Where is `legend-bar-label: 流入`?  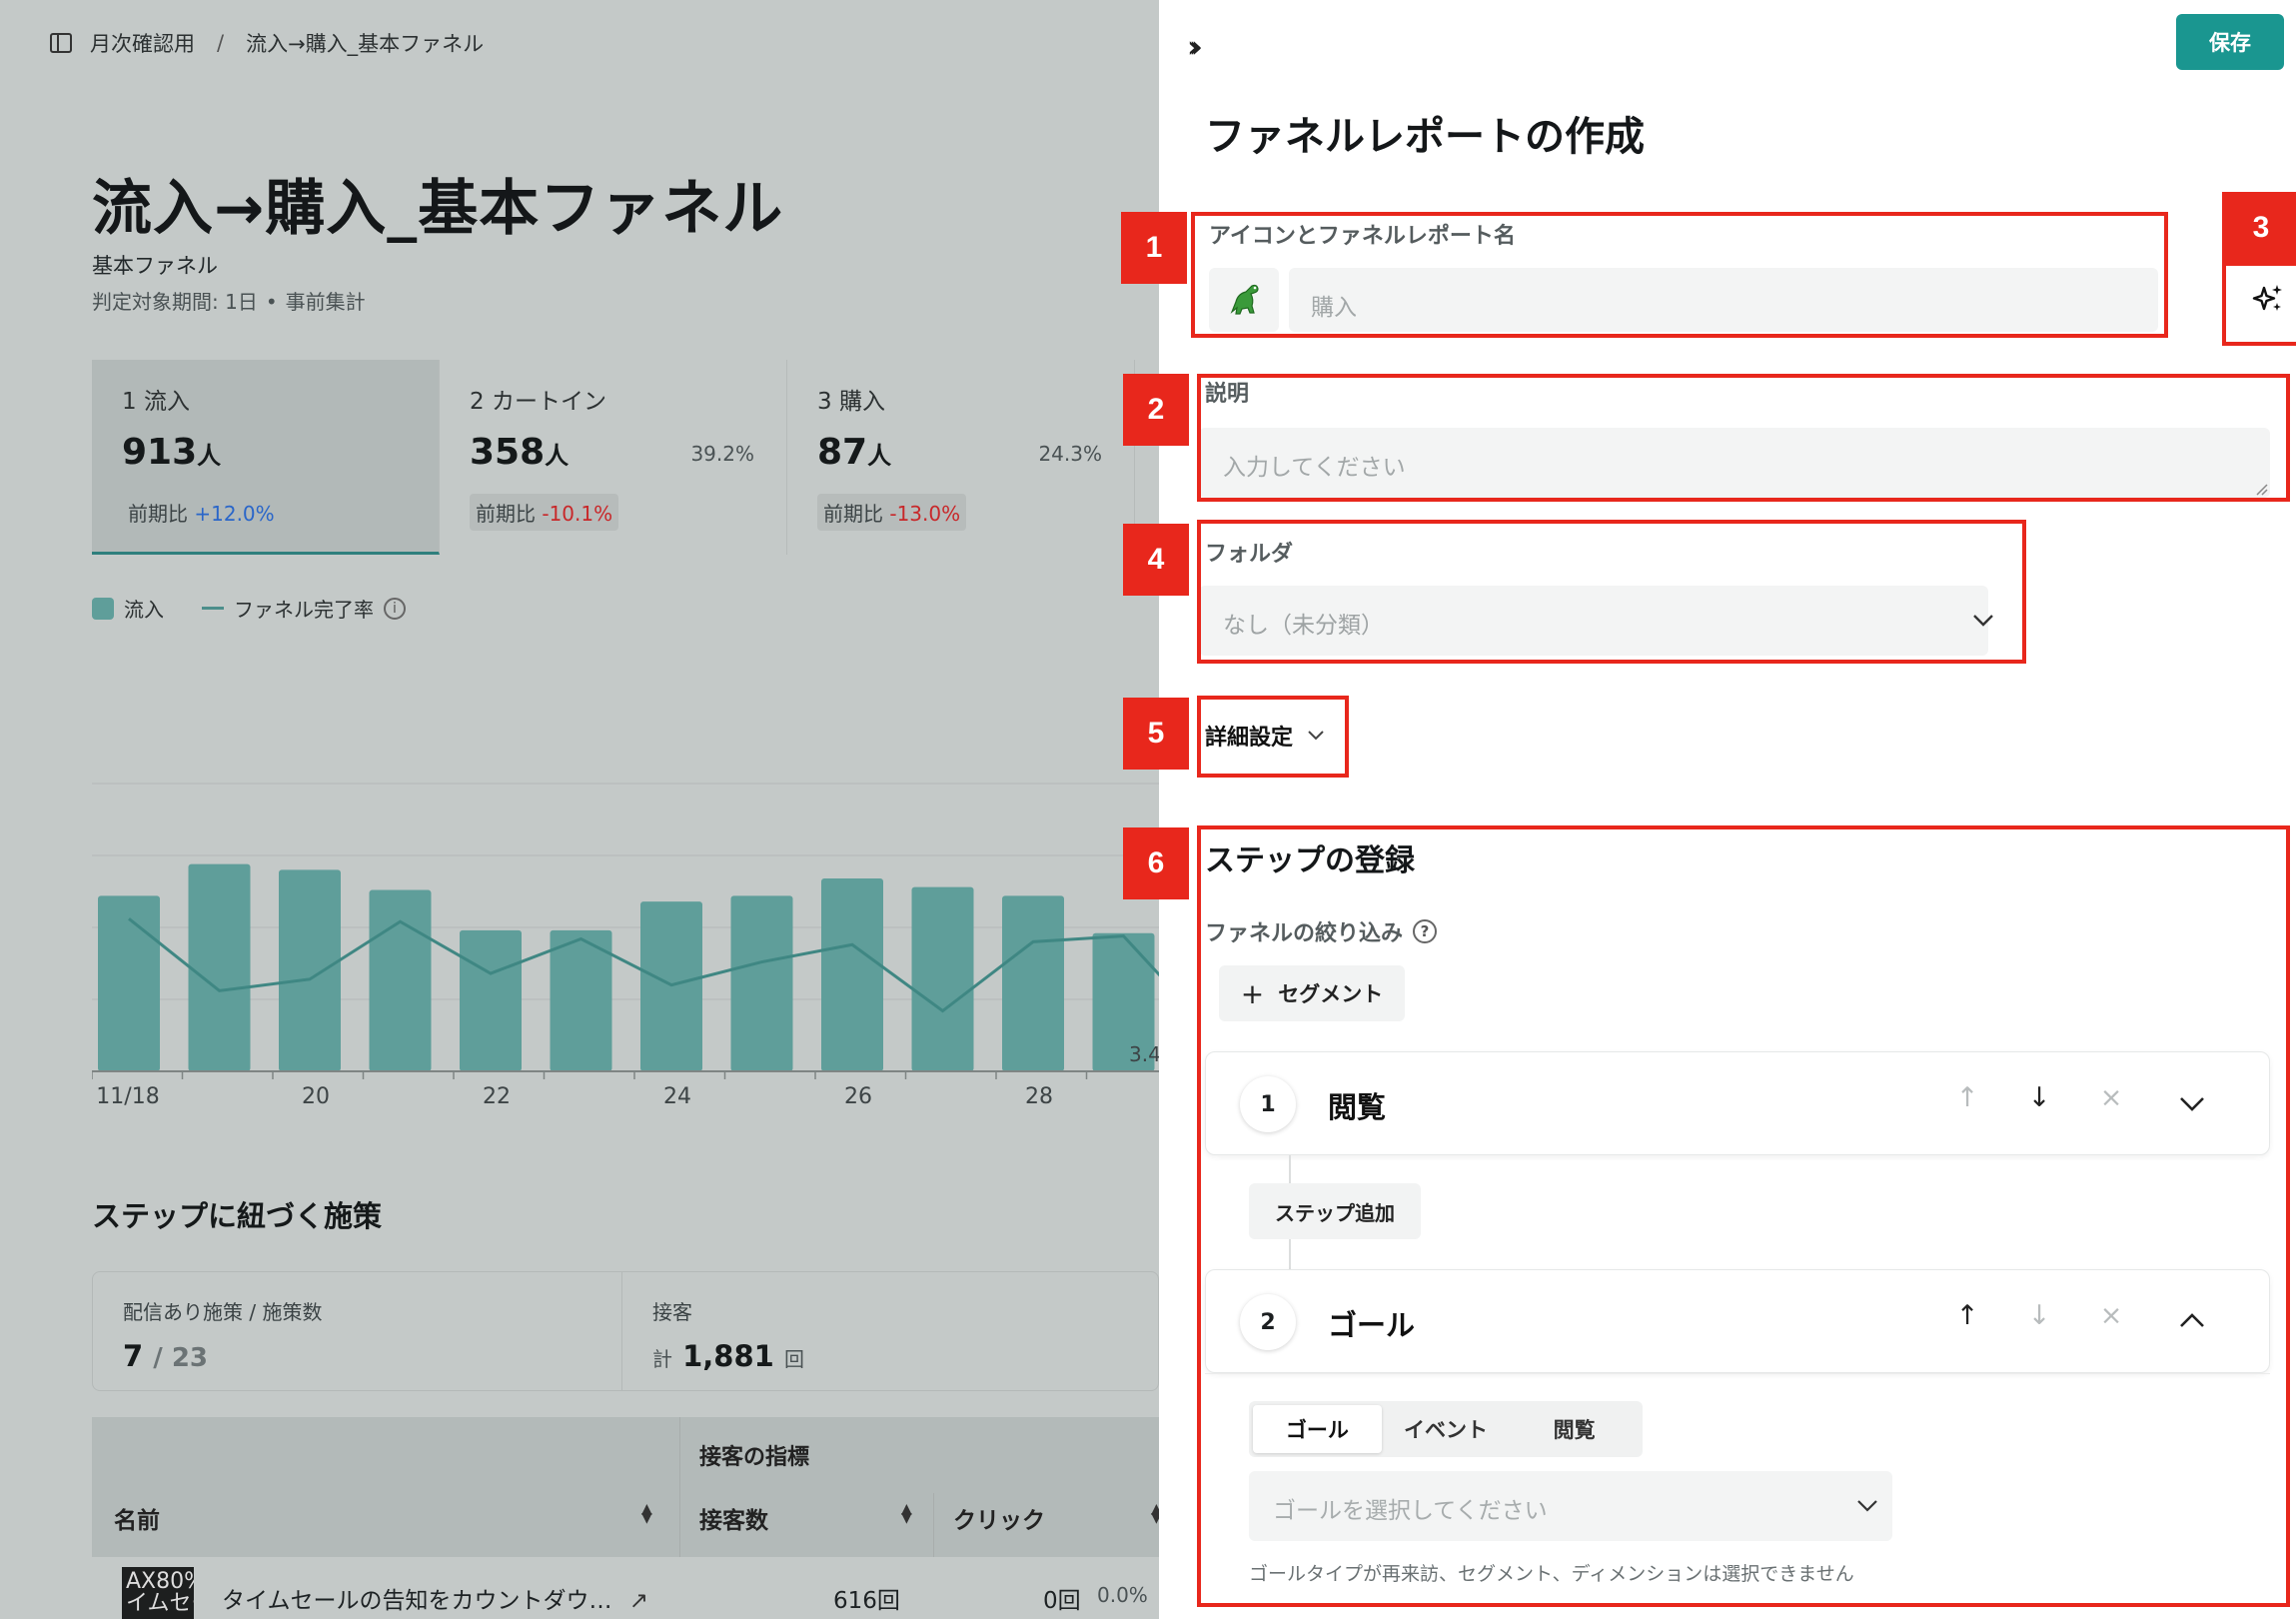 legend-bar-label: 流入 is located at coordinates (144, 610).